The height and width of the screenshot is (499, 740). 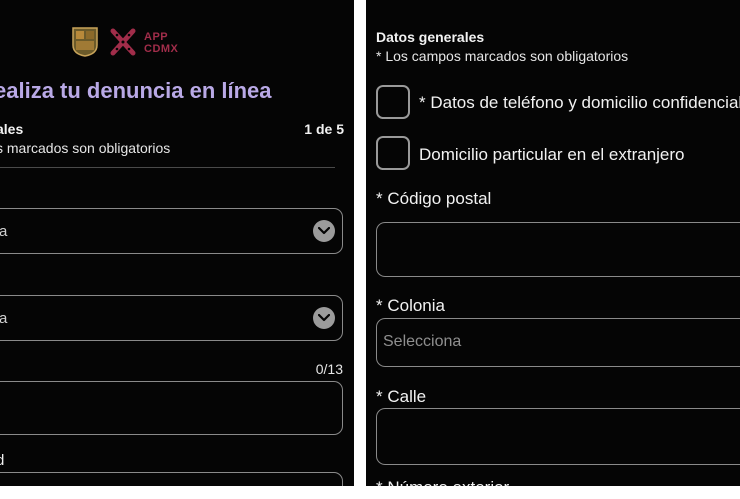 What do you see at coordinates (552, 154) in the screenshot?
I see `foreign-address-label: Domicilio particular en el extranjero` at bounding box center [552, 154].